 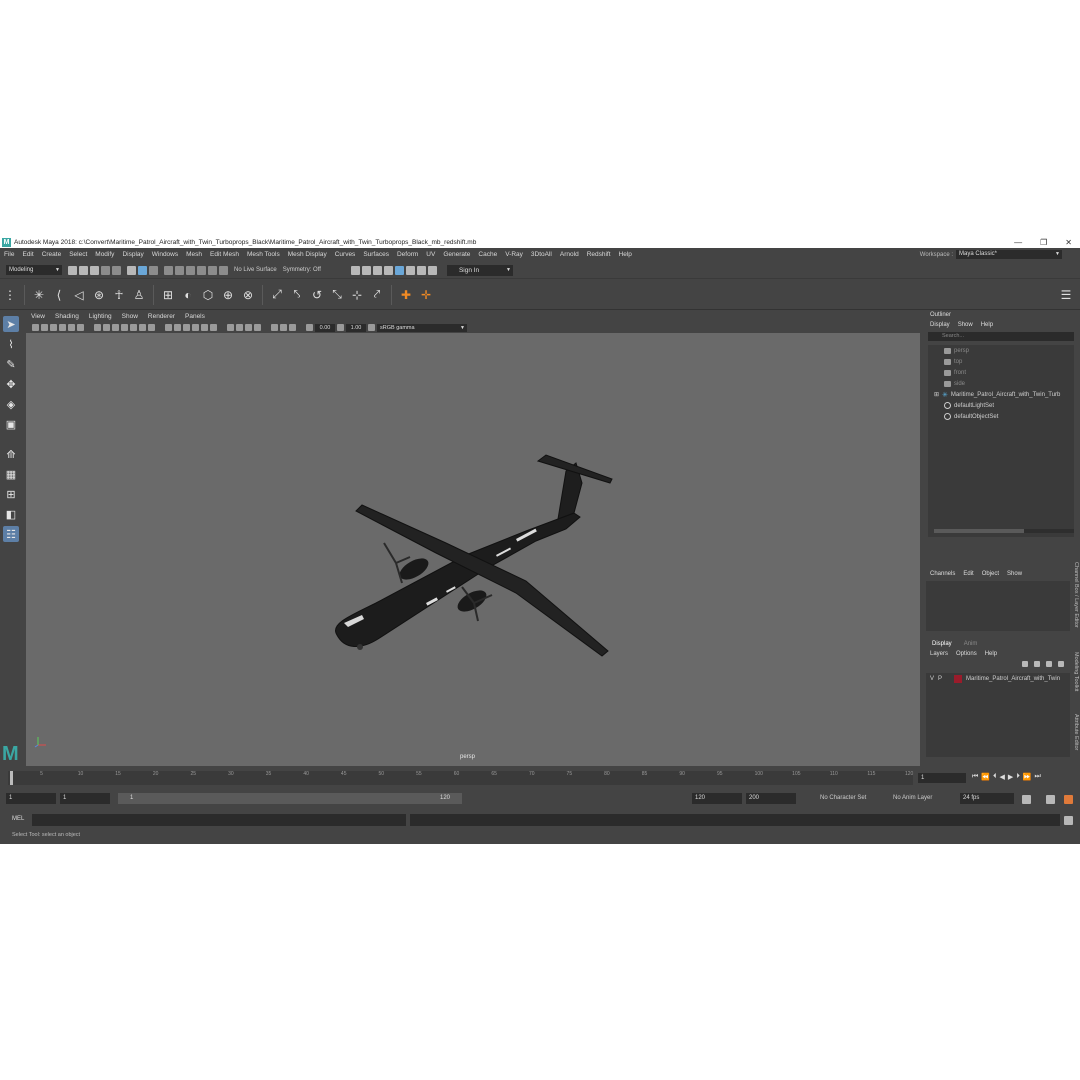 What do you see at coordinates (1018, 242) in the screenshot?
I see `minimize-button: —` at bounding box center [1018, 242].